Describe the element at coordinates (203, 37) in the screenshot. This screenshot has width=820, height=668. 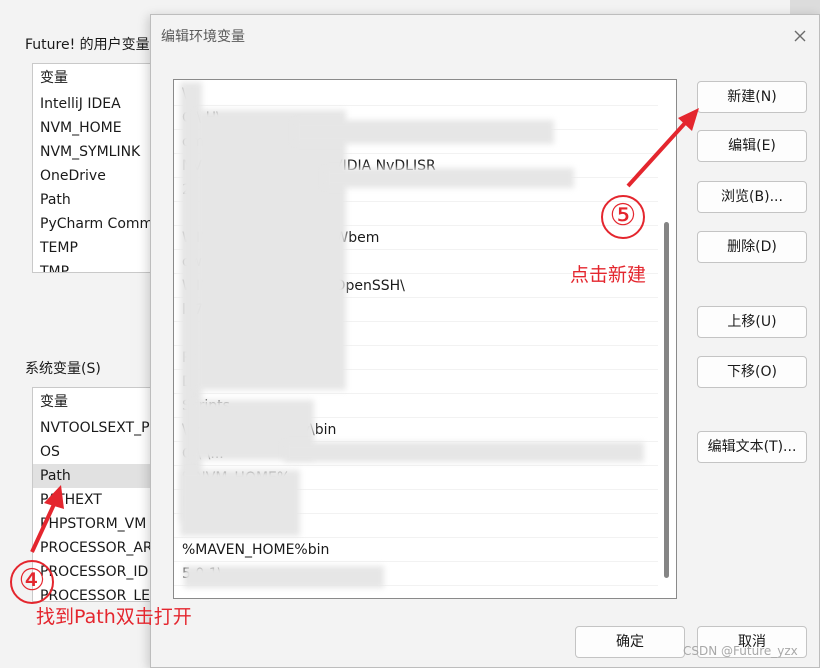
I see `dialog-title: 编辑环境变量` at that location.